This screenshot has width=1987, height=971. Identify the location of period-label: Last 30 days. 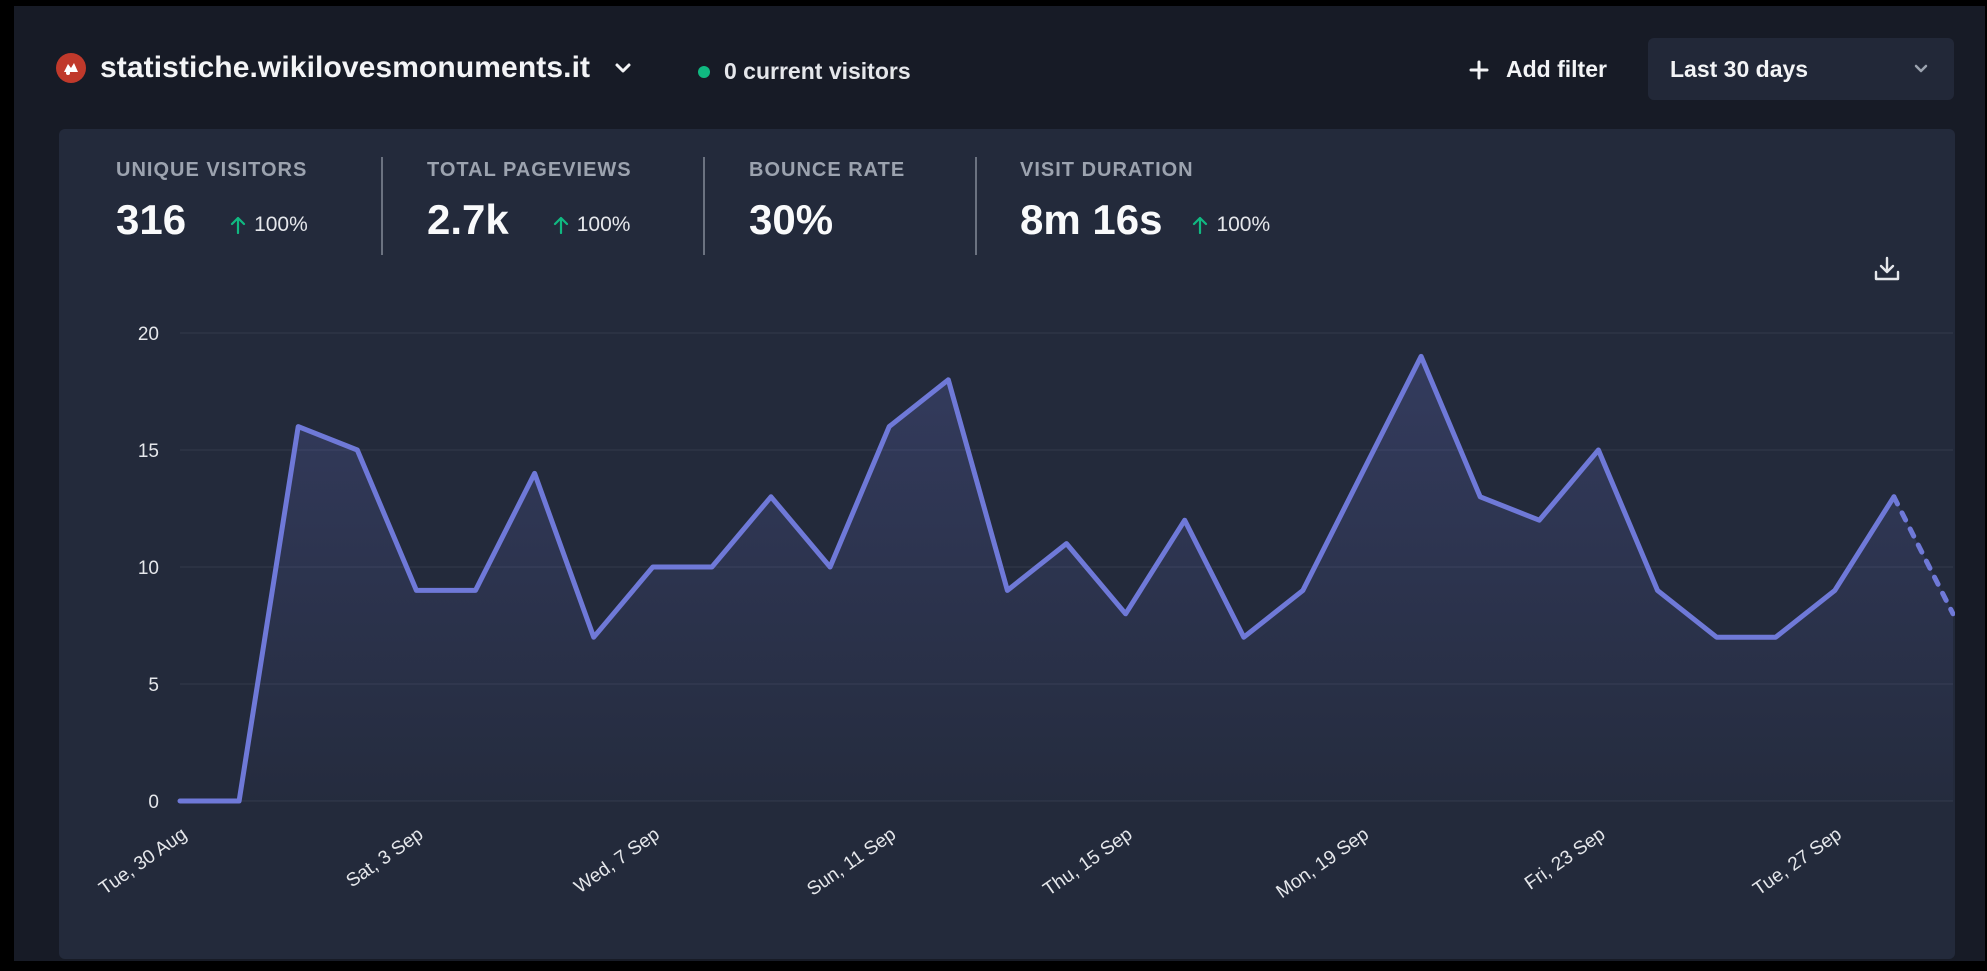
(1739, 68).